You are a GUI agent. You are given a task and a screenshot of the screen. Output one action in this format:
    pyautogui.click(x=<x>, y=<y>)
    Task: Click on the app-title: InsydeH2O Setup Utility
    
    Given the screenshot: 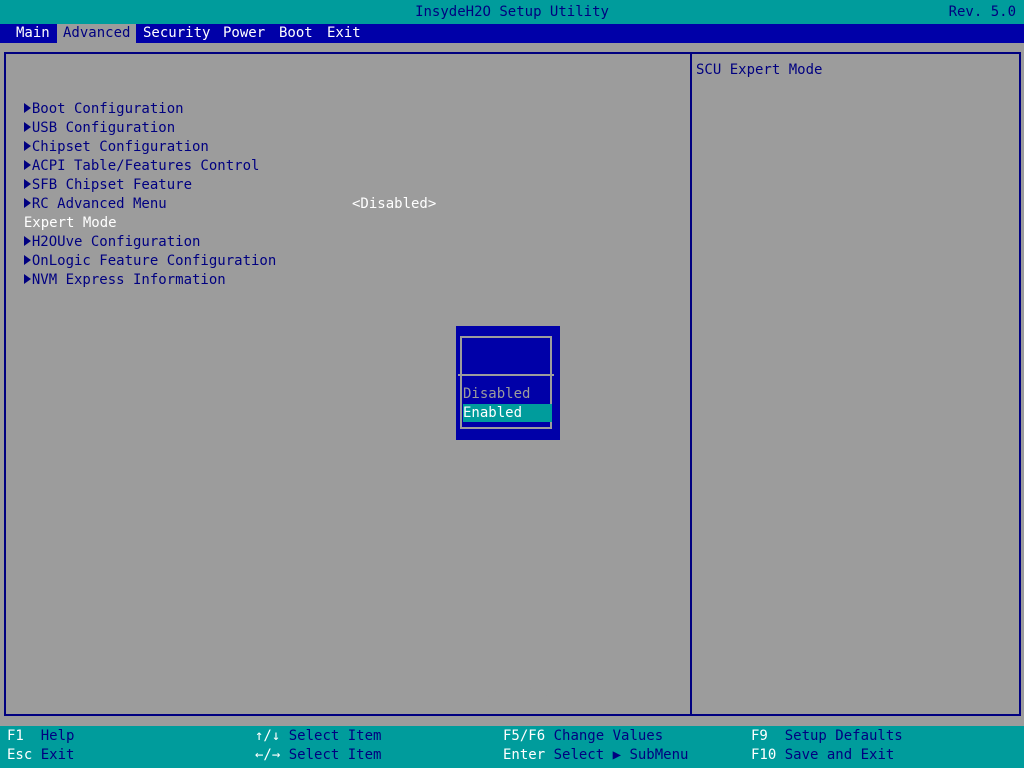 What is the action you would take?
    pyautogui.click(x=512, y=12)
    